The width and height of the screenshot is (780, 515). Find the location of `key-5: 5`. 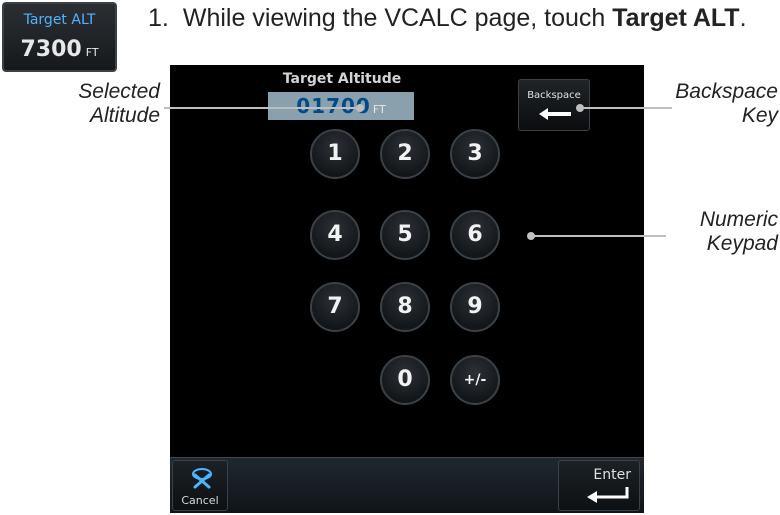

key-5: 5 is located at coordinates (405, 235).